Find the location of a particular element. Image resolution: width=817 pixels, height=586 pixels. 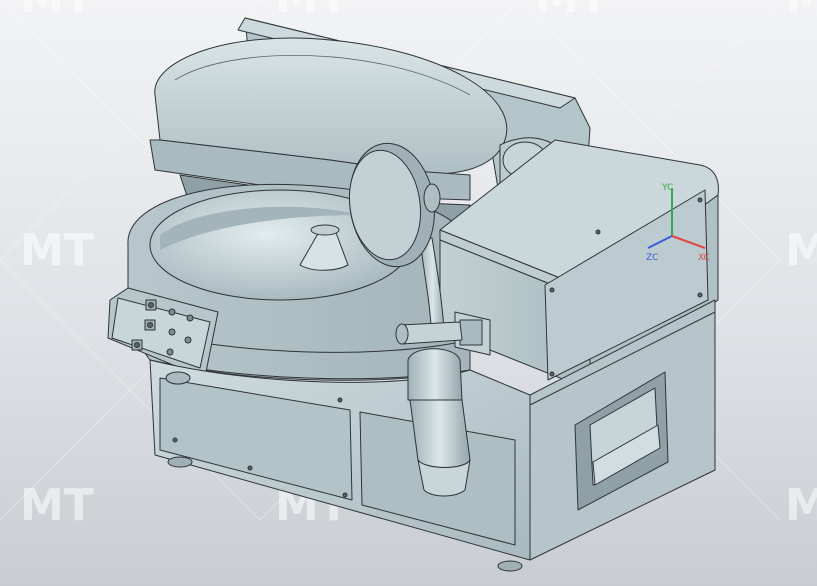

arm-grip-lower is located at coordinates (440, 433).